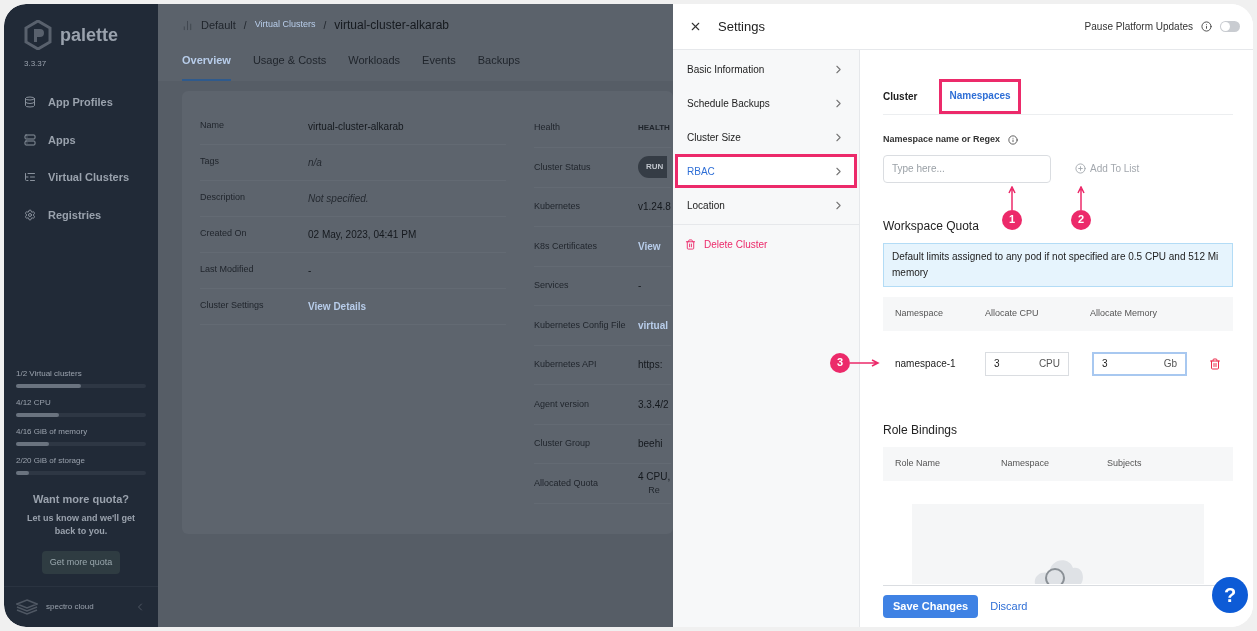 The height and width of the screenshot is (631, 1257). Describe the element at coordinates (1230, 595) in the screenshot. I see `help-button: ?` at that location.